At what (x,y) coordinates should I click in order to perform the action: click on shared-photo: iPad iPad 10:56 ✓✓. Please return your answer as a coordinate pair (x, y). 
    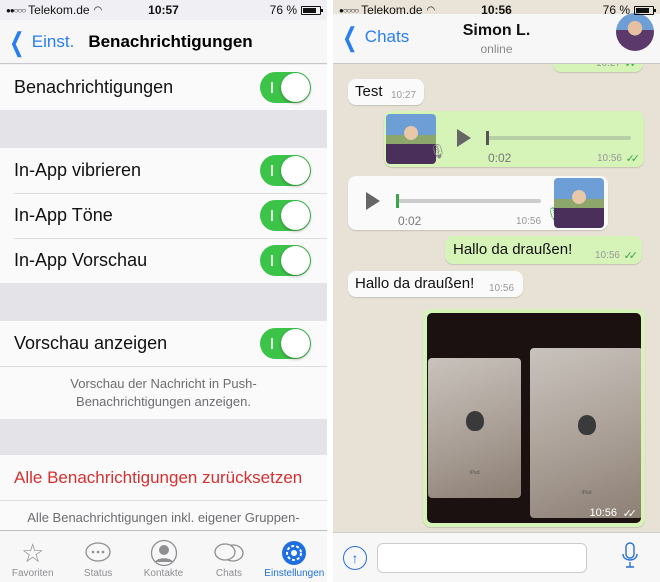
    Looking at the image, I should click on (534, 418).